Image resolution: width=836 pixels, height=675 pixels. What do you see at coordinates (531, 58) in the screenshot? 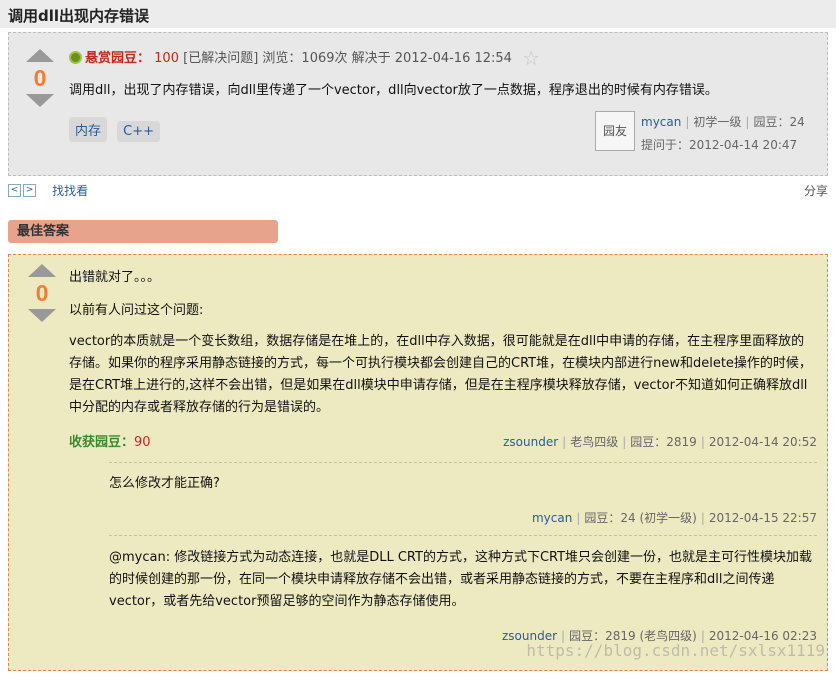
I see `star-icon: ☆` at bounding box center [531, 58].